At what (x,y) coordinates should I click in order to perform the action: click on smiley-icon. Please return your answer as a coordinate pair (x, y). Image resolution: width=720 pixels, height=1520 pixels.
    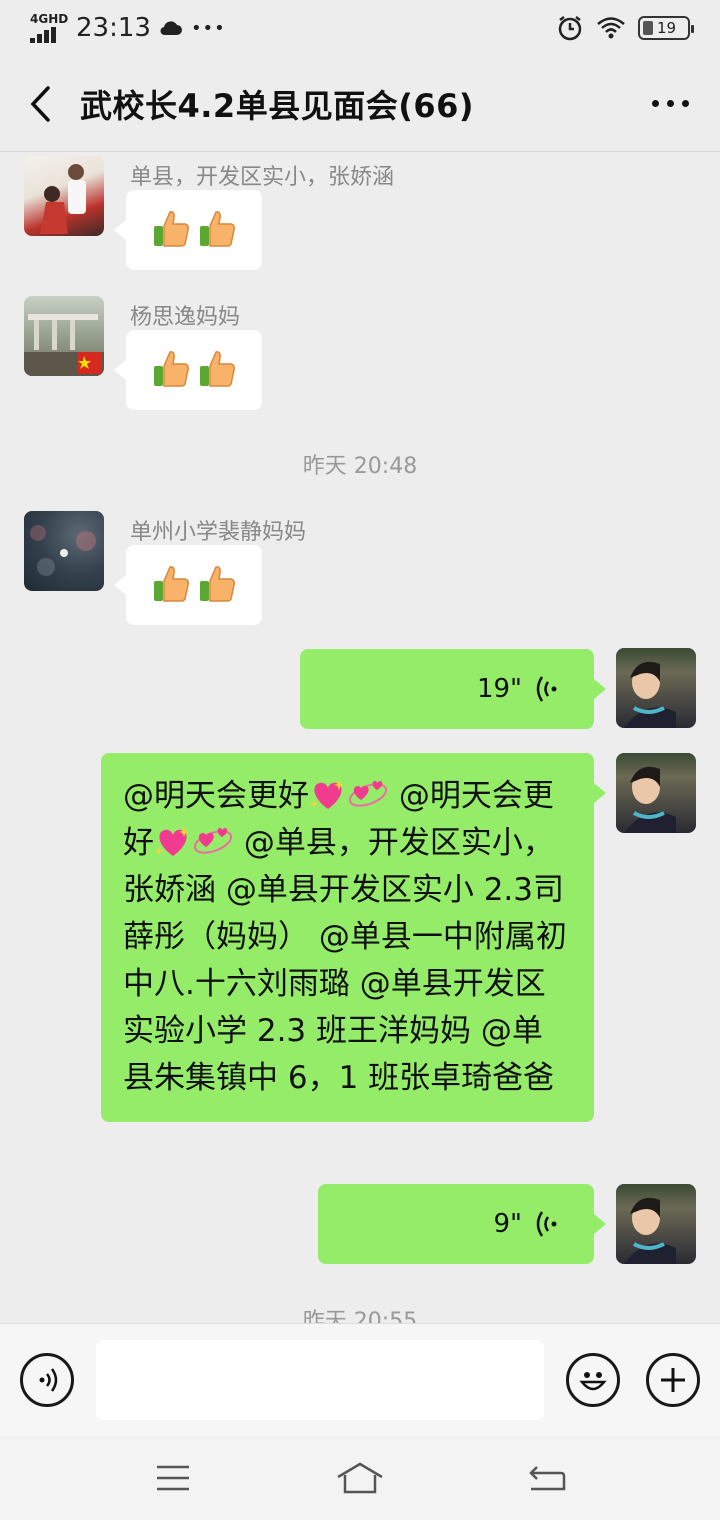
    Looking at the image, I should click on (593, 1381).